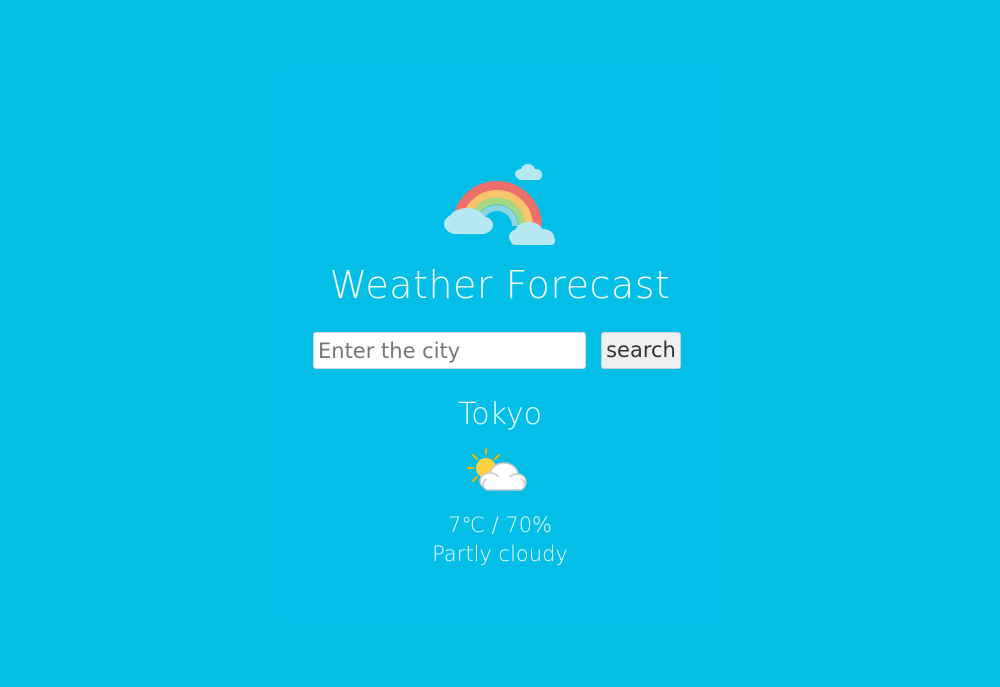 The width and height of the screenshot is (1000, 687). What do you see at coordinates (497, 469) in the screenshot?
I see `partly-cloudy-icon` at bounding box center [497, 469].